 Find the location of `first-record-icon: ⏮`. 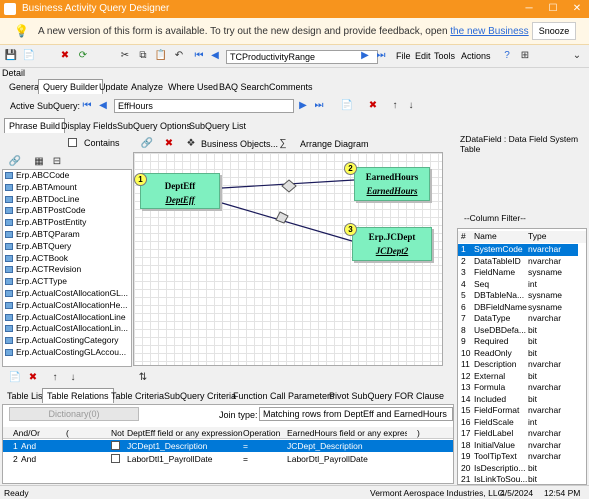

first-record-icon: ⏮ is located at coordinates (199, 56).